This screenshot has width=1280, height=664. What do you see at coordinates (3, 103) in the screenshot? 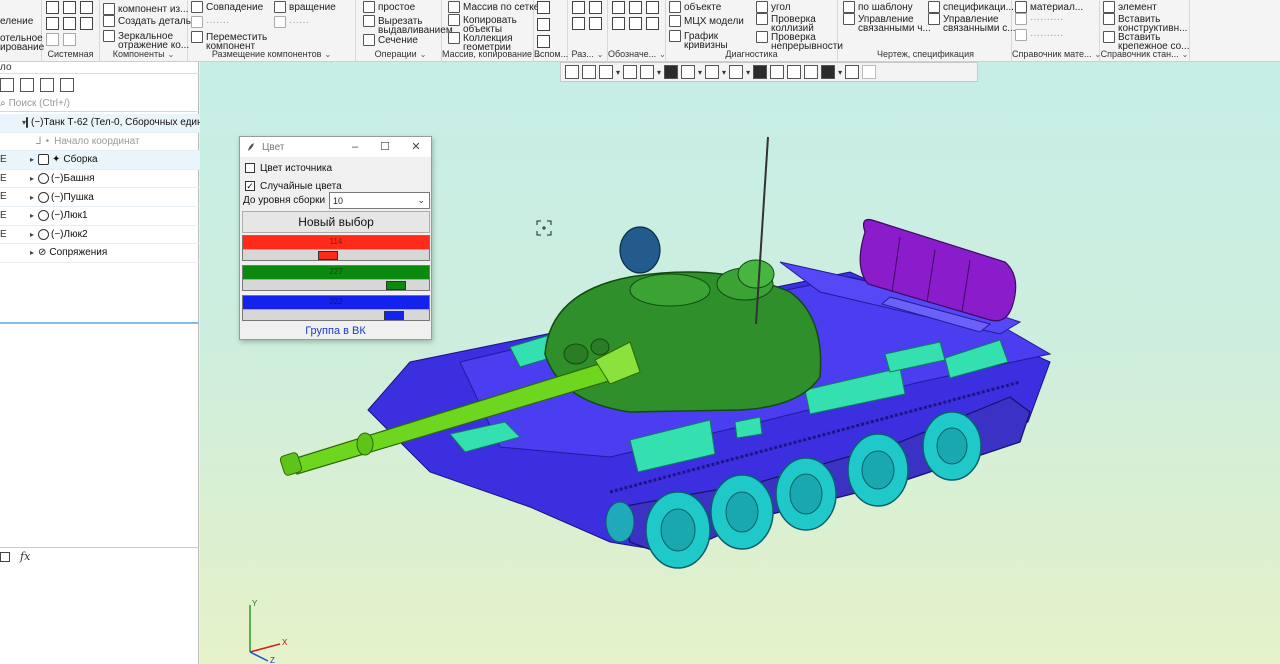
I see `search-icon: ⌕` at bounding box center [3, 103].